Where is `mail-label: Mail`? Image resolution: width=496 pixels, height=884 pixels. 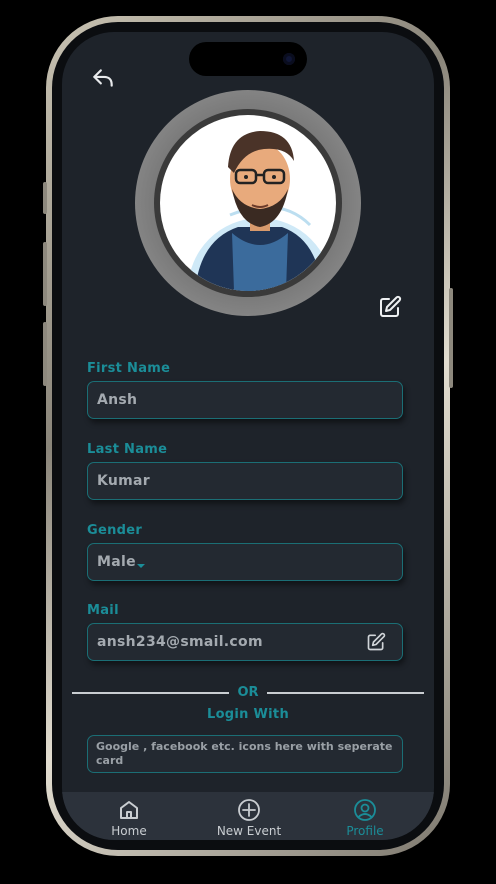 mail-label: Mail is located at coordinates (103, 610).